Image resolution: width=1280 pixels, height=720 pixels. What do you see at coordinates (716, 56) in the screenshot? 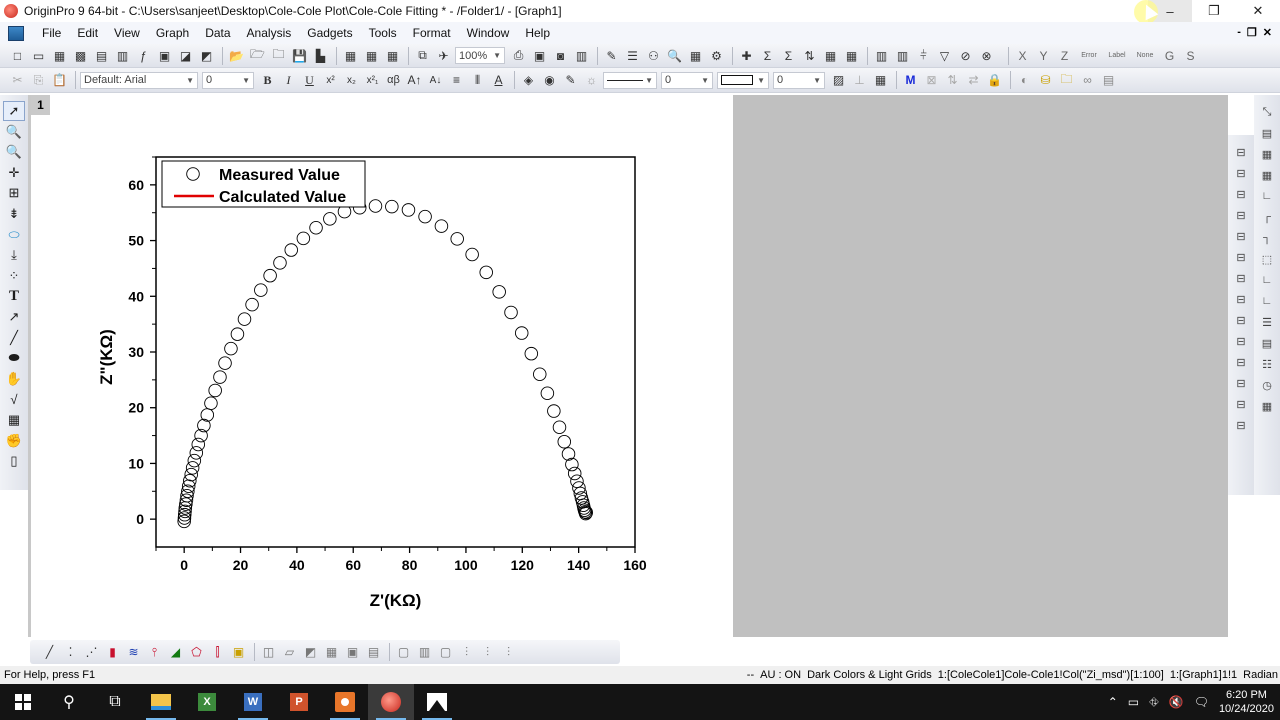
I see `plugins-icon: ⚙` at bounding box center [716, 56].